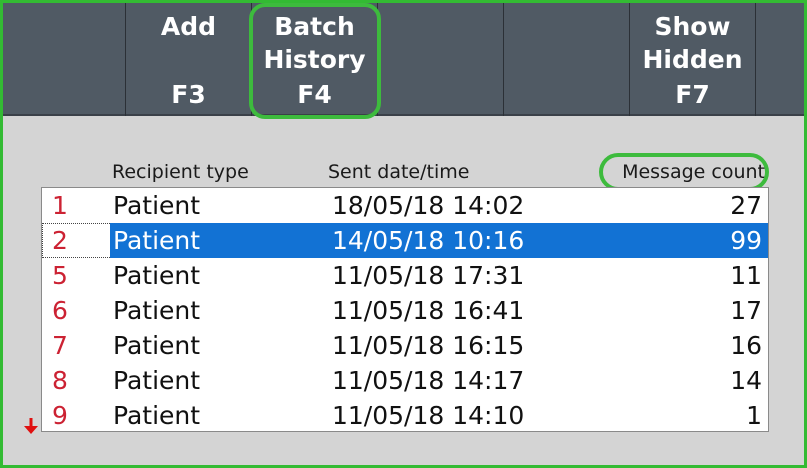  What do you see at coordinates (60, 275) in the screenshot?
I see `row-number: 5` at bounding box center [60, 275].